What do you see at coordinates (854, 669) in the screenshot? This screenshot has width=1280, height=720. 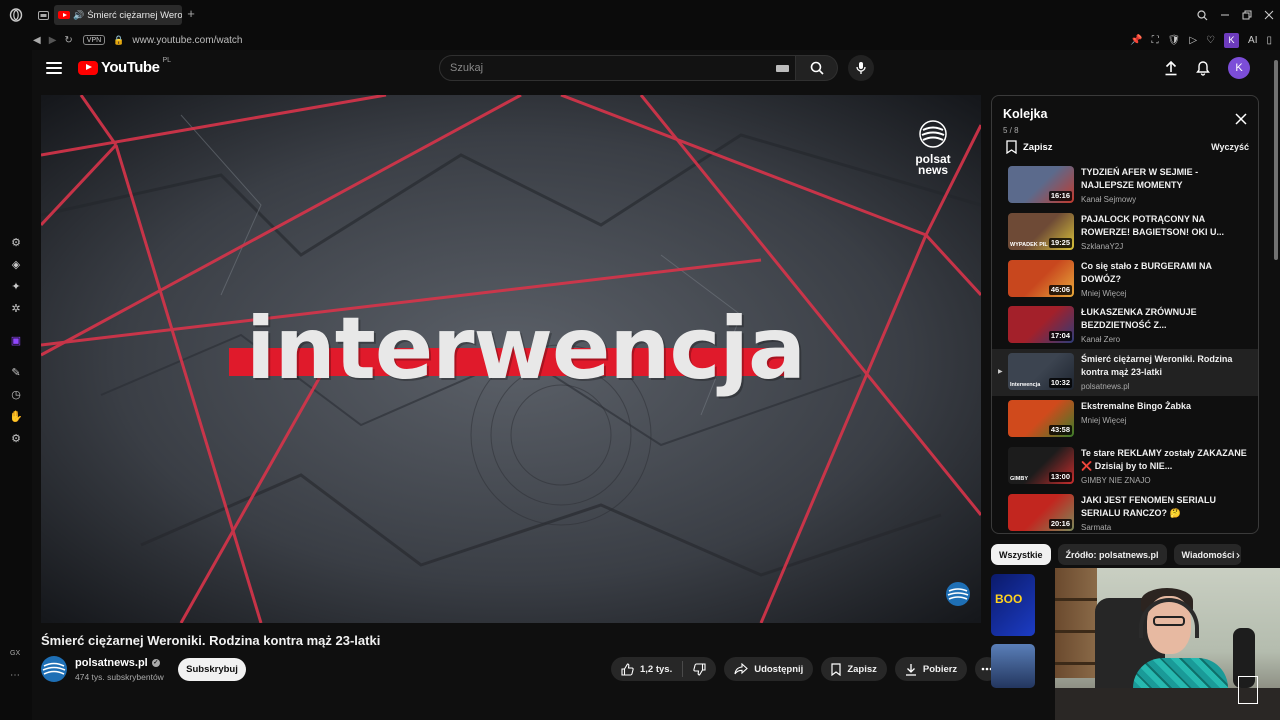 I see `save-button: Zapisz` at bounding box center [854, 669].